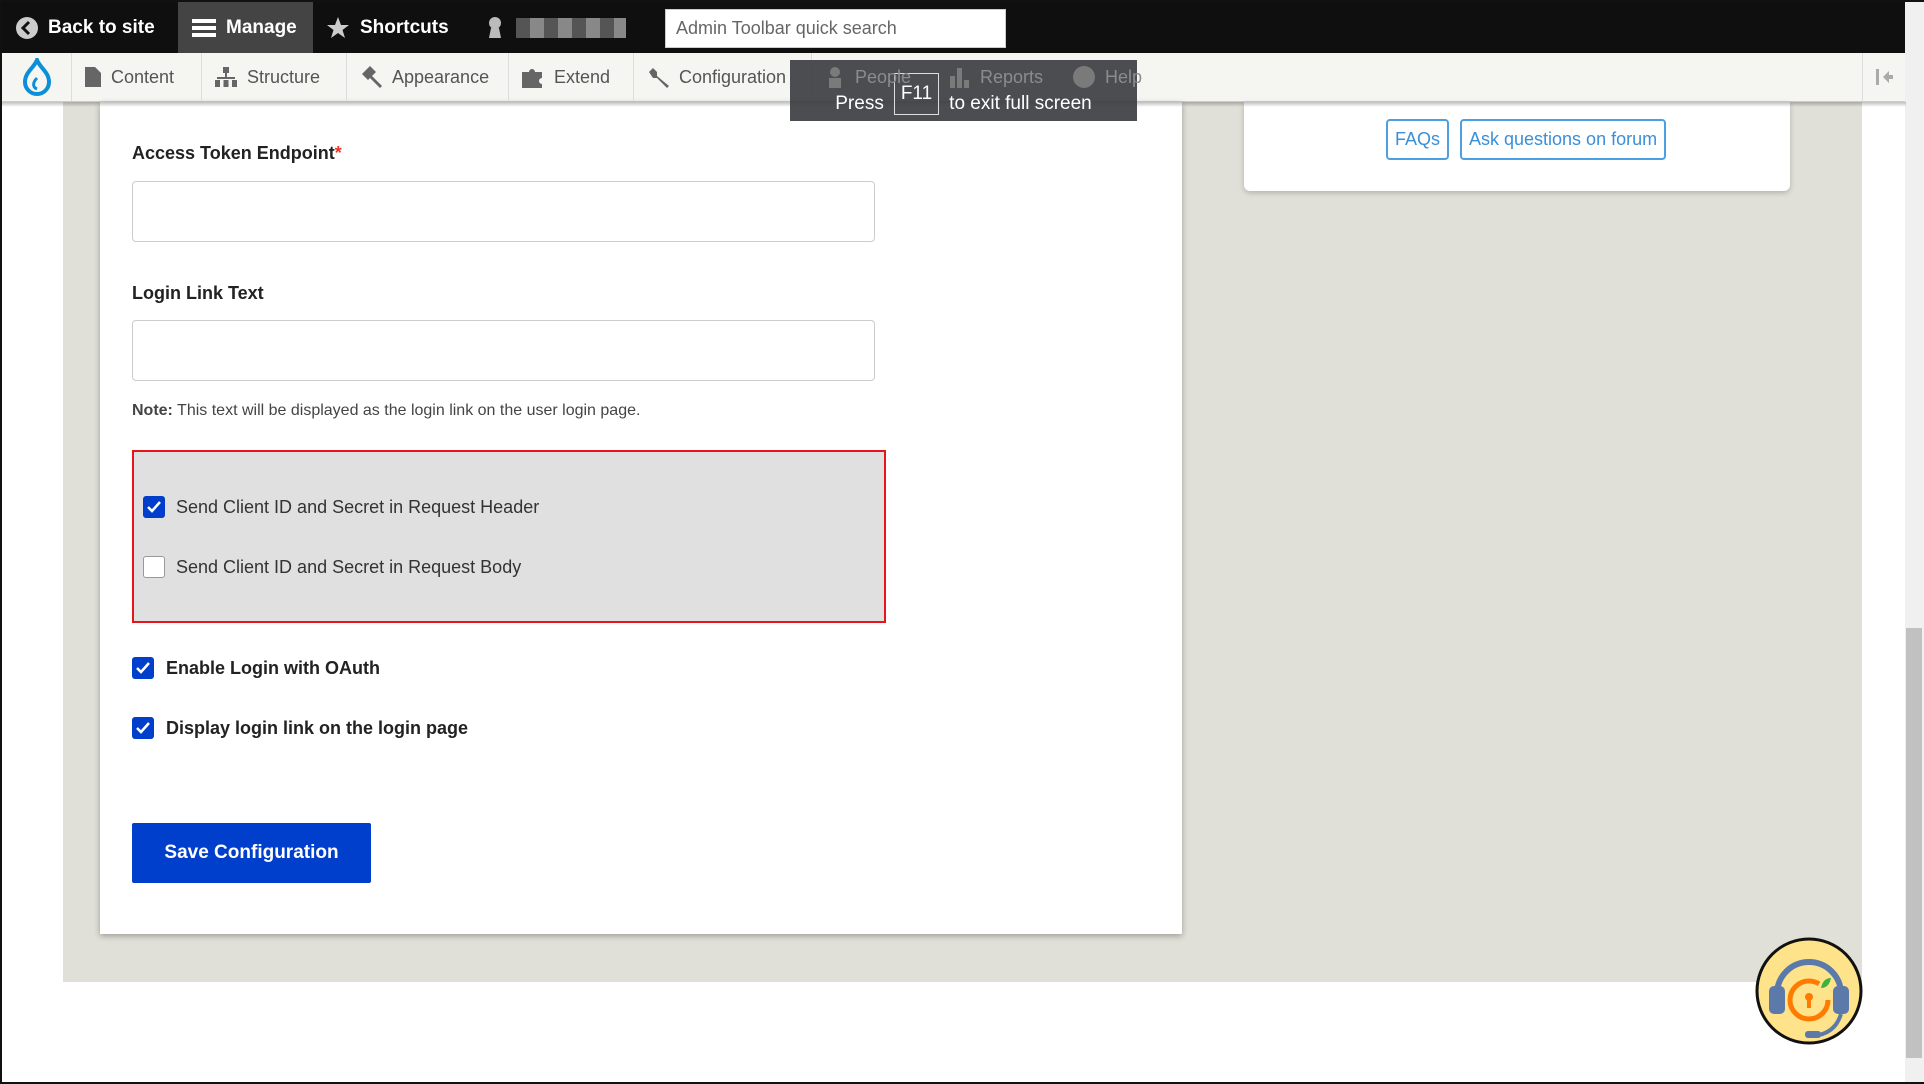 Image resolution: width=1924 pixels, height=1084 pixels. What do you see at coordinates (93, 77) in the screenshot?
I see `file-icon` at bounding box center [93, 77].